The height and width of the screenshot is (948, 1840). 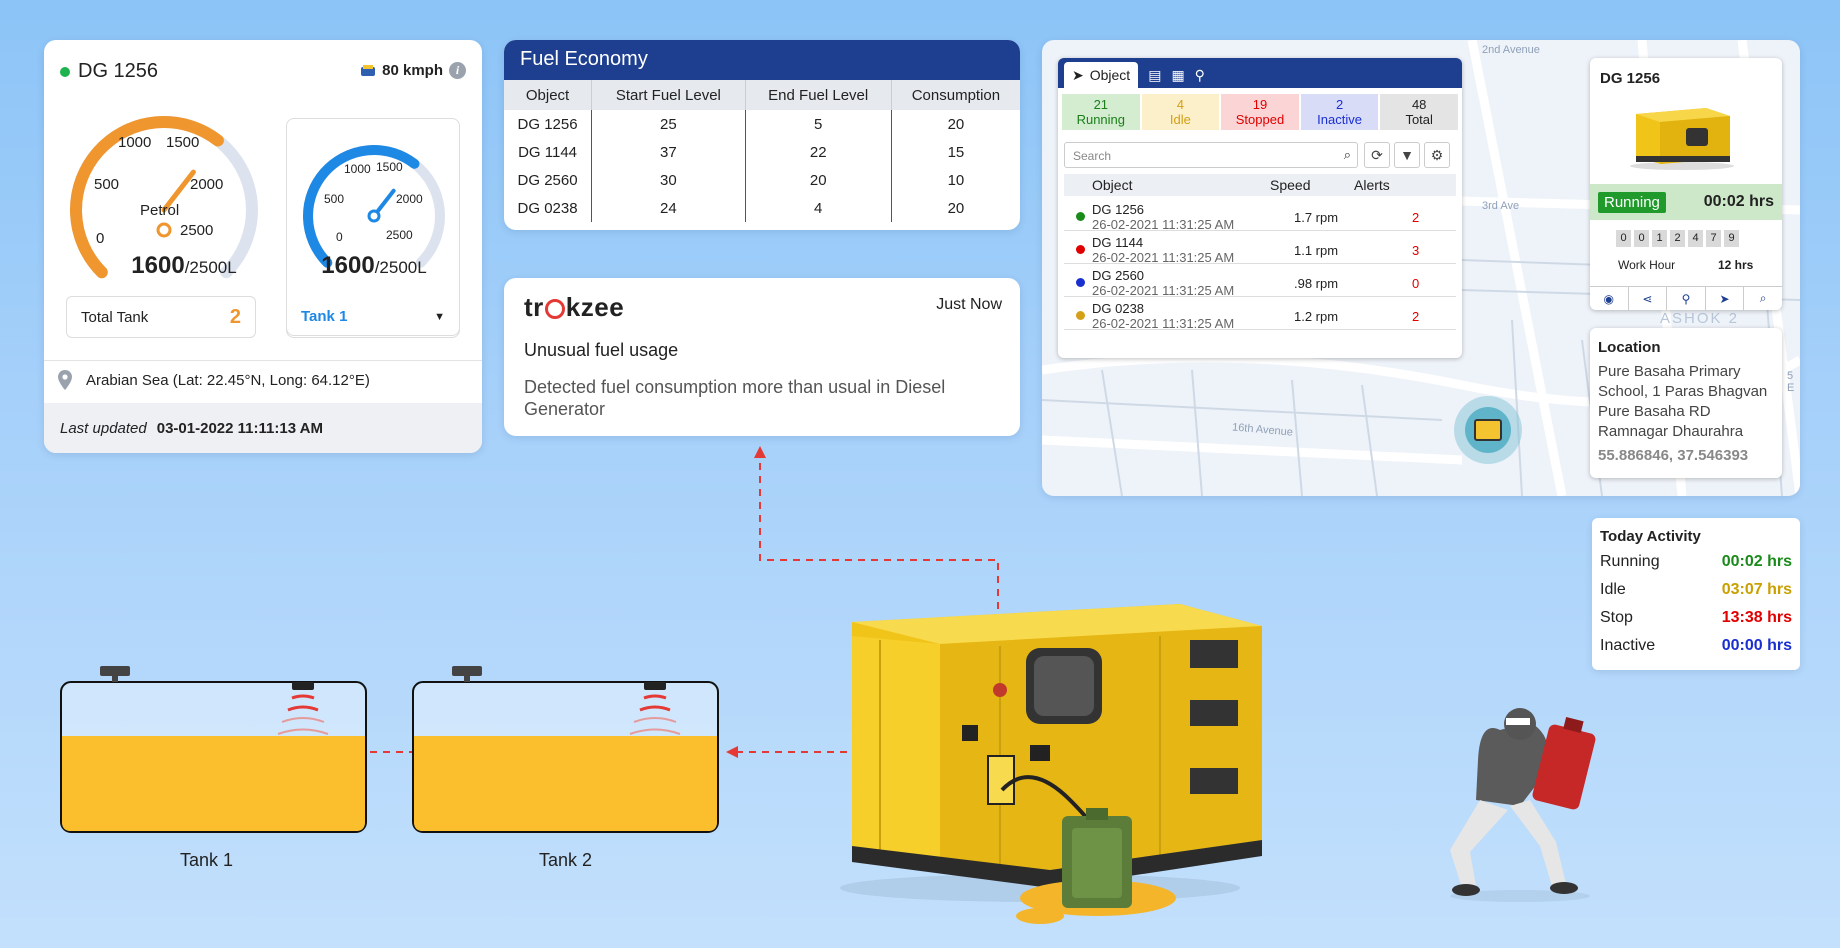 What do you see at coordinates (554, 309) in the screenshot?
I see `logo-mark` at bounding box center [554, 309].